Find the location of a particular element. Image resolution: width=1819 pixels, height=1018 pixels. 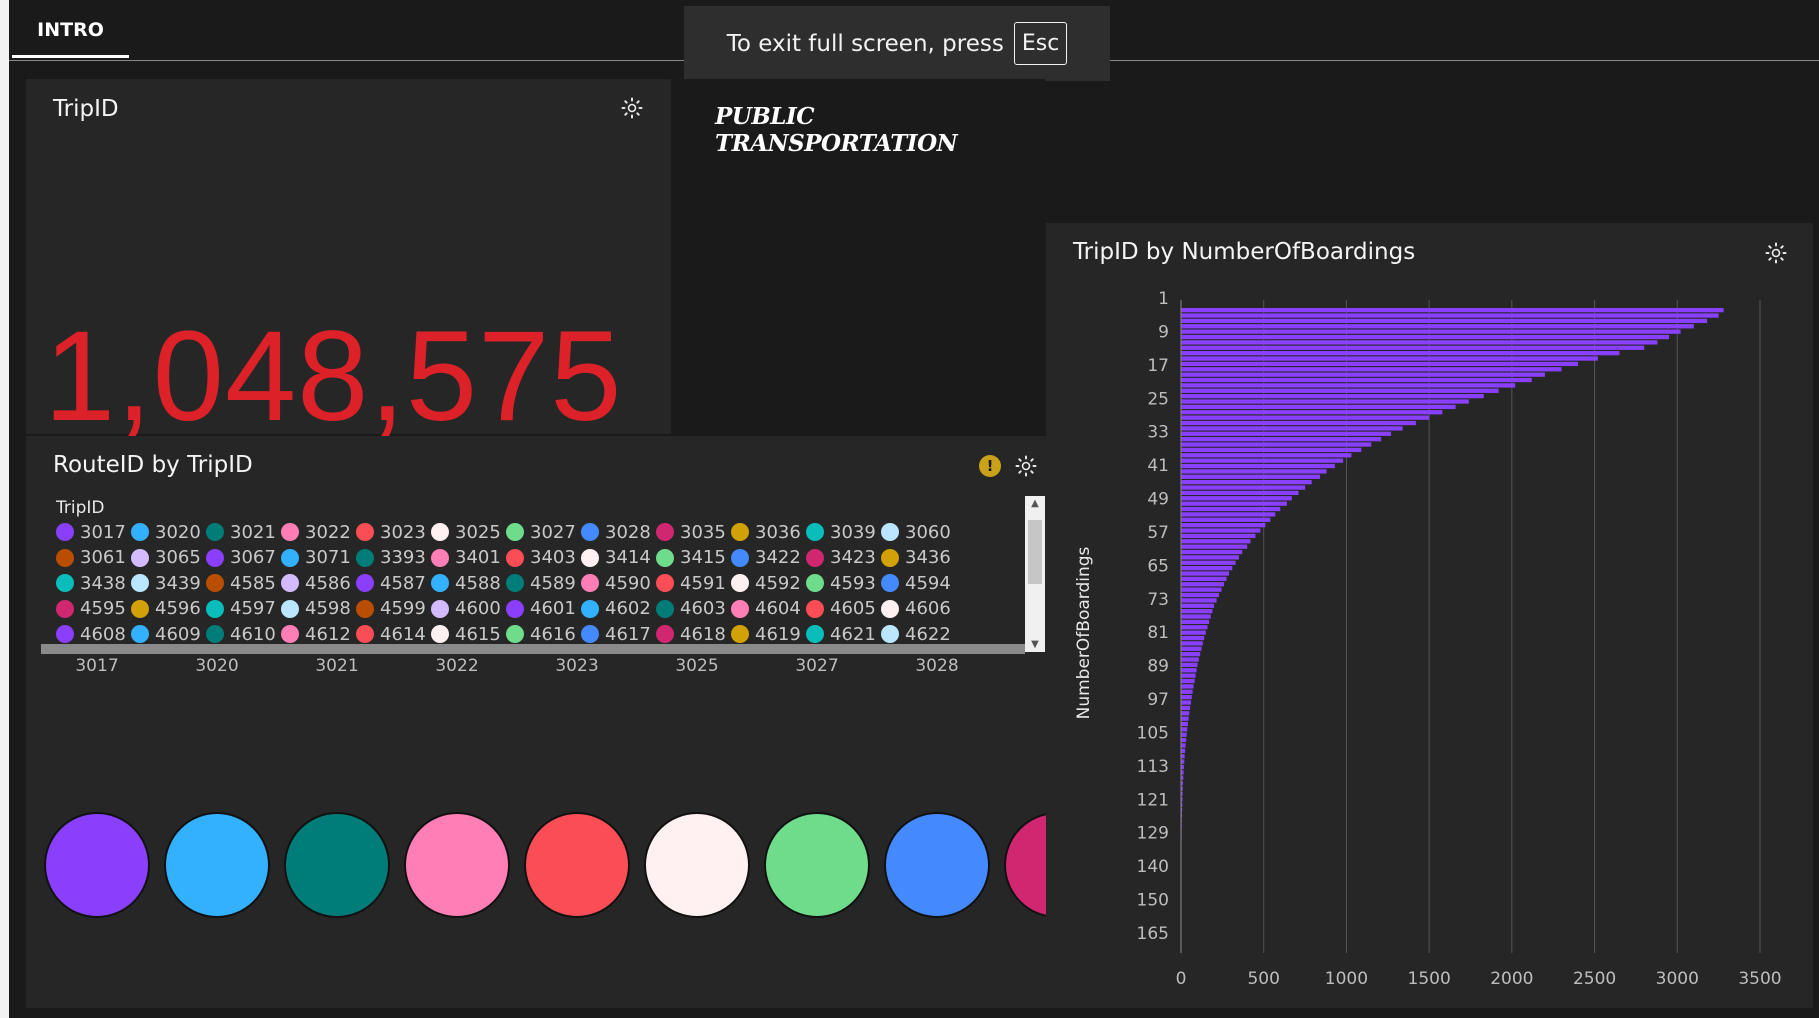

legend-item: 4599 is located at coordinates (391, 609).